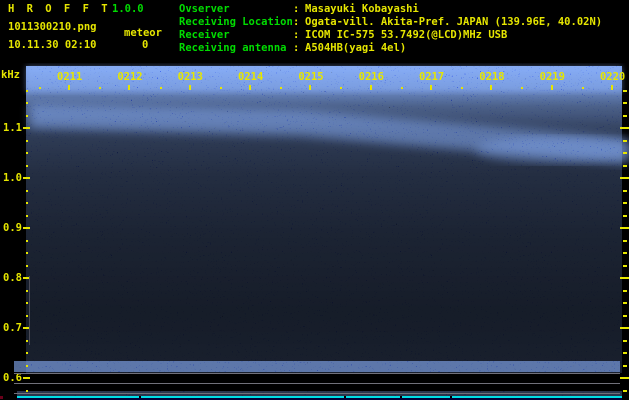 The image size is (629, 400). What do you see at coordinates (70, 77) in the screenshot?
I see `time-label: 0211` at bounding box center [70, 77].